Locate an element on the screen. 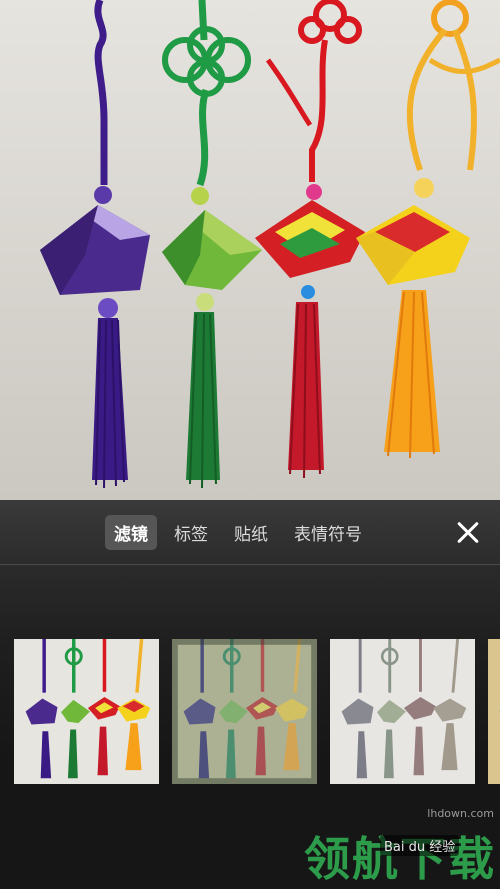 The height and width of the screenshot is (889, 500). watermark-url: lhdown.com is located at coordinates (460, 813).